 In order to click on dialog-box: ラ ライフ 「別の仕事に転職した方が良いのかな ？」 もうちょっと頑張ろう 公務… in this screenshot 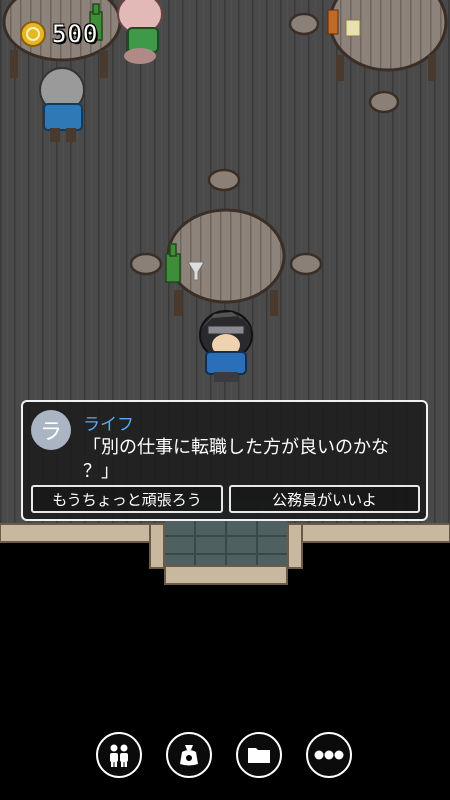, I will do `click(224, 460)`.